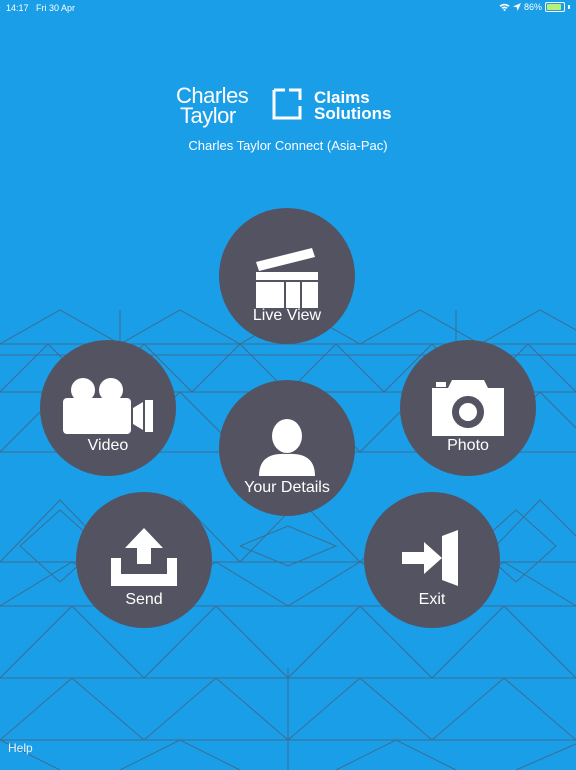 The image size is (576, 770). Describe the element at coordinates (108, 445) in the screenshot. I see `video-label: Video` at that location.